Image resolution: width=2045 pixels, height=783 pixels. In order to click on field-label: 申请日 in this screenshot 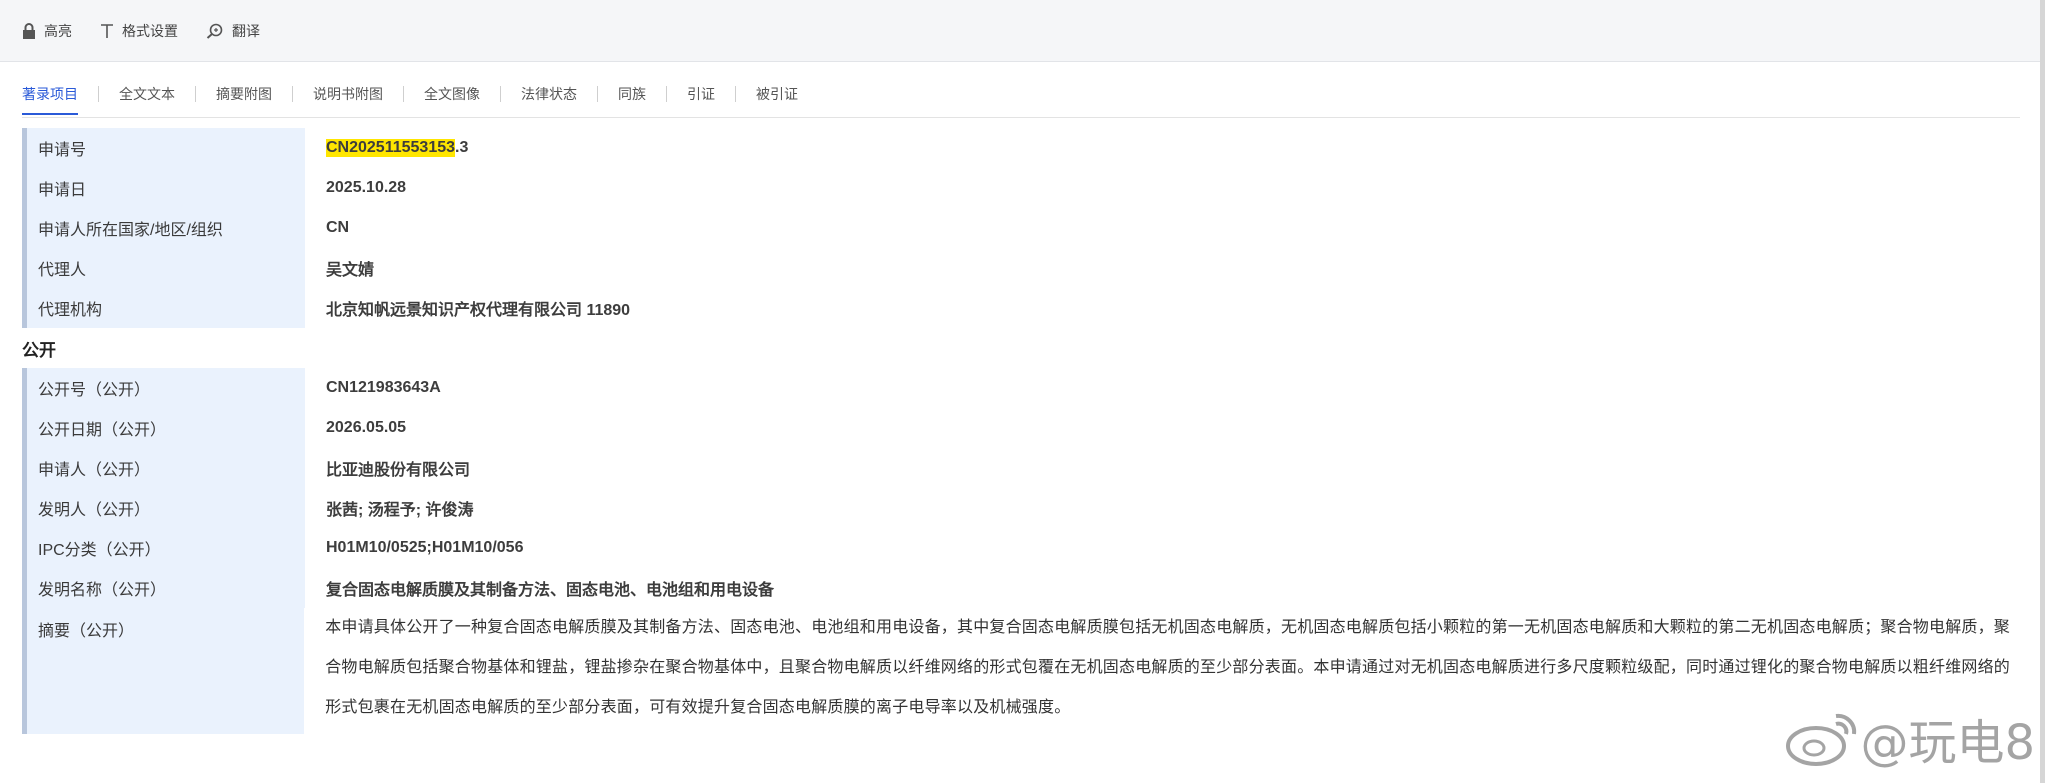, I will do `click(163, 188)`.